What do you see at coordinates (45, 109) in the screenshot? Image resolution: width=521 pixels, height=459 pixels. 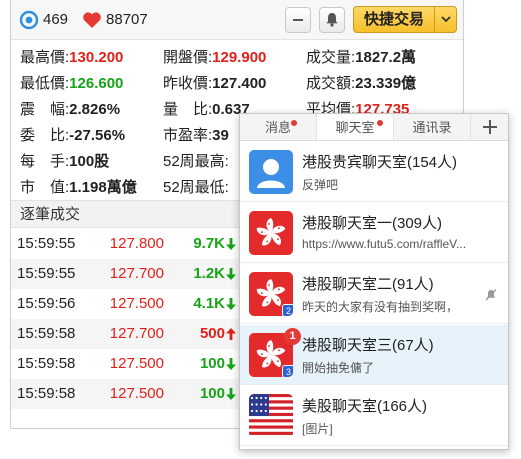 I see `quote-field-label: 震 幅:` at bounding box center [45, 109].